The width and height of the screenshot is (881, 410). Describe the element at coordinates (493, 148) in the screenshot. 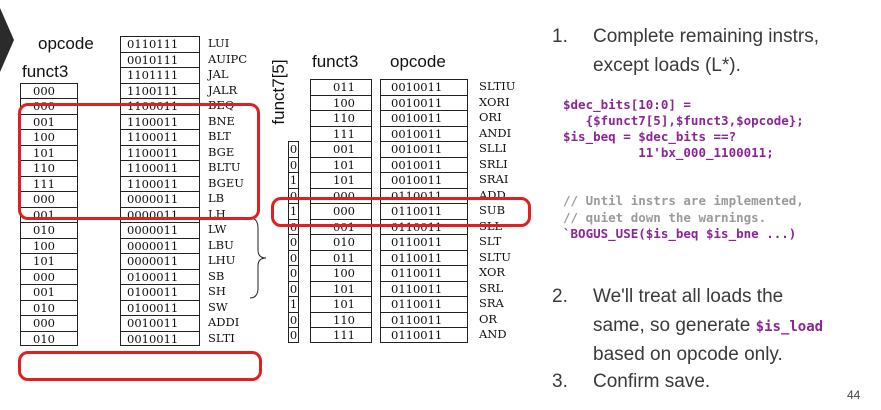

I see `right-name-cell: SLLI` at that location.